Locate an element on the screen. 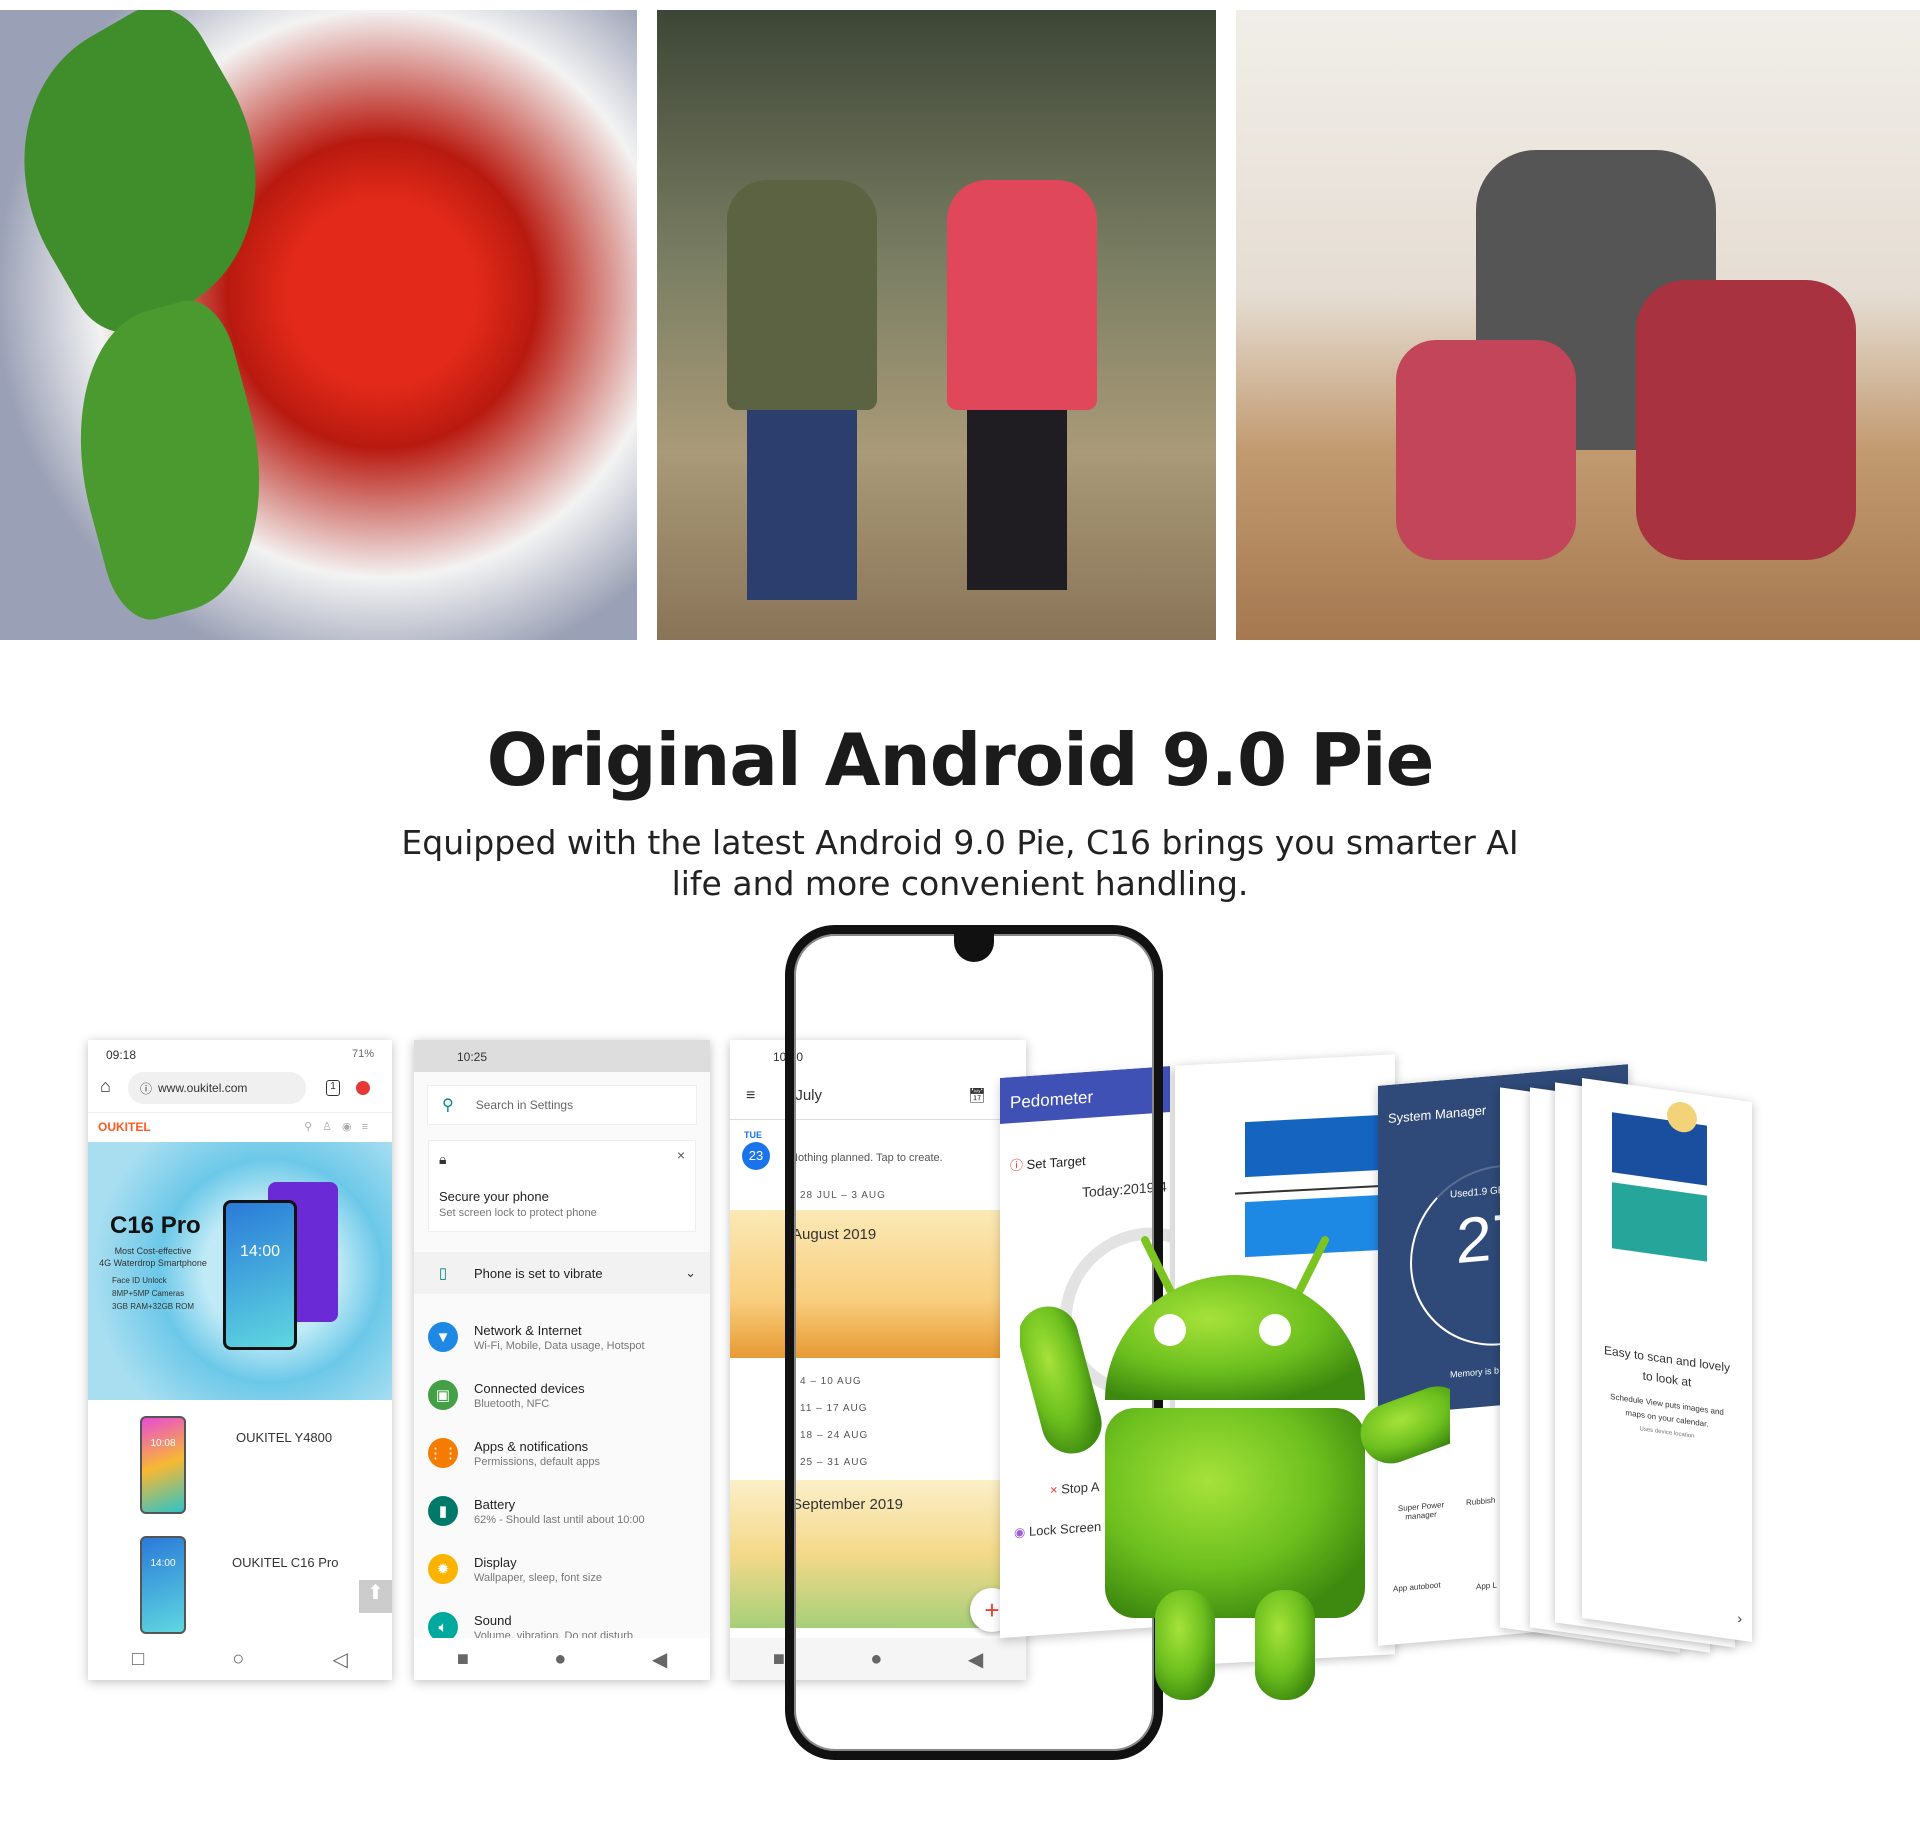 This screenshot has height=1848, width=1920. tool-app-lock: App L is located at coordinates (1486, 1586).